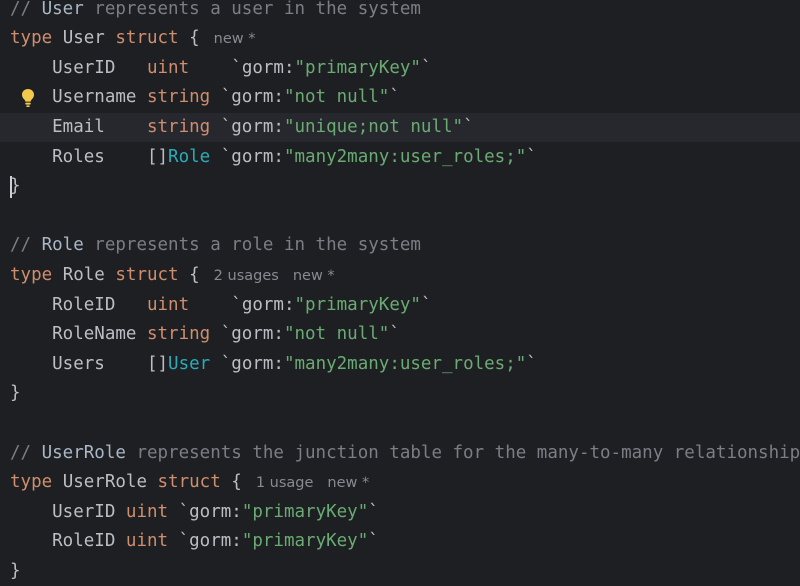 The height and width of the screenshot is (586, 800). I want to click on code-token: Username, so click(78, 97).